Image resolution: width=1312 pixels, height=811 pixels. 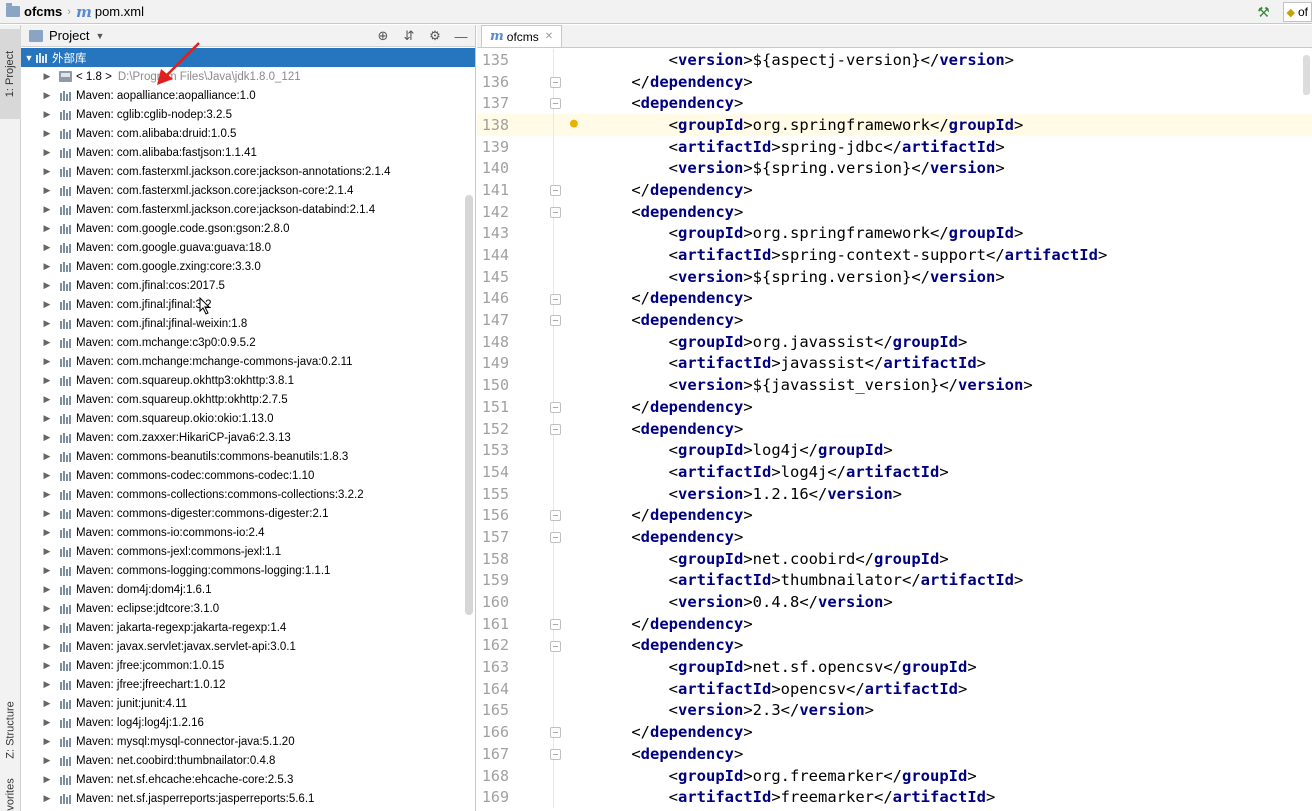 What do you see at coordinates (894, 602) in the screenshot?
I see `code-line: 160 <version>0.4.8</version>` at bounding box center [894, 602].